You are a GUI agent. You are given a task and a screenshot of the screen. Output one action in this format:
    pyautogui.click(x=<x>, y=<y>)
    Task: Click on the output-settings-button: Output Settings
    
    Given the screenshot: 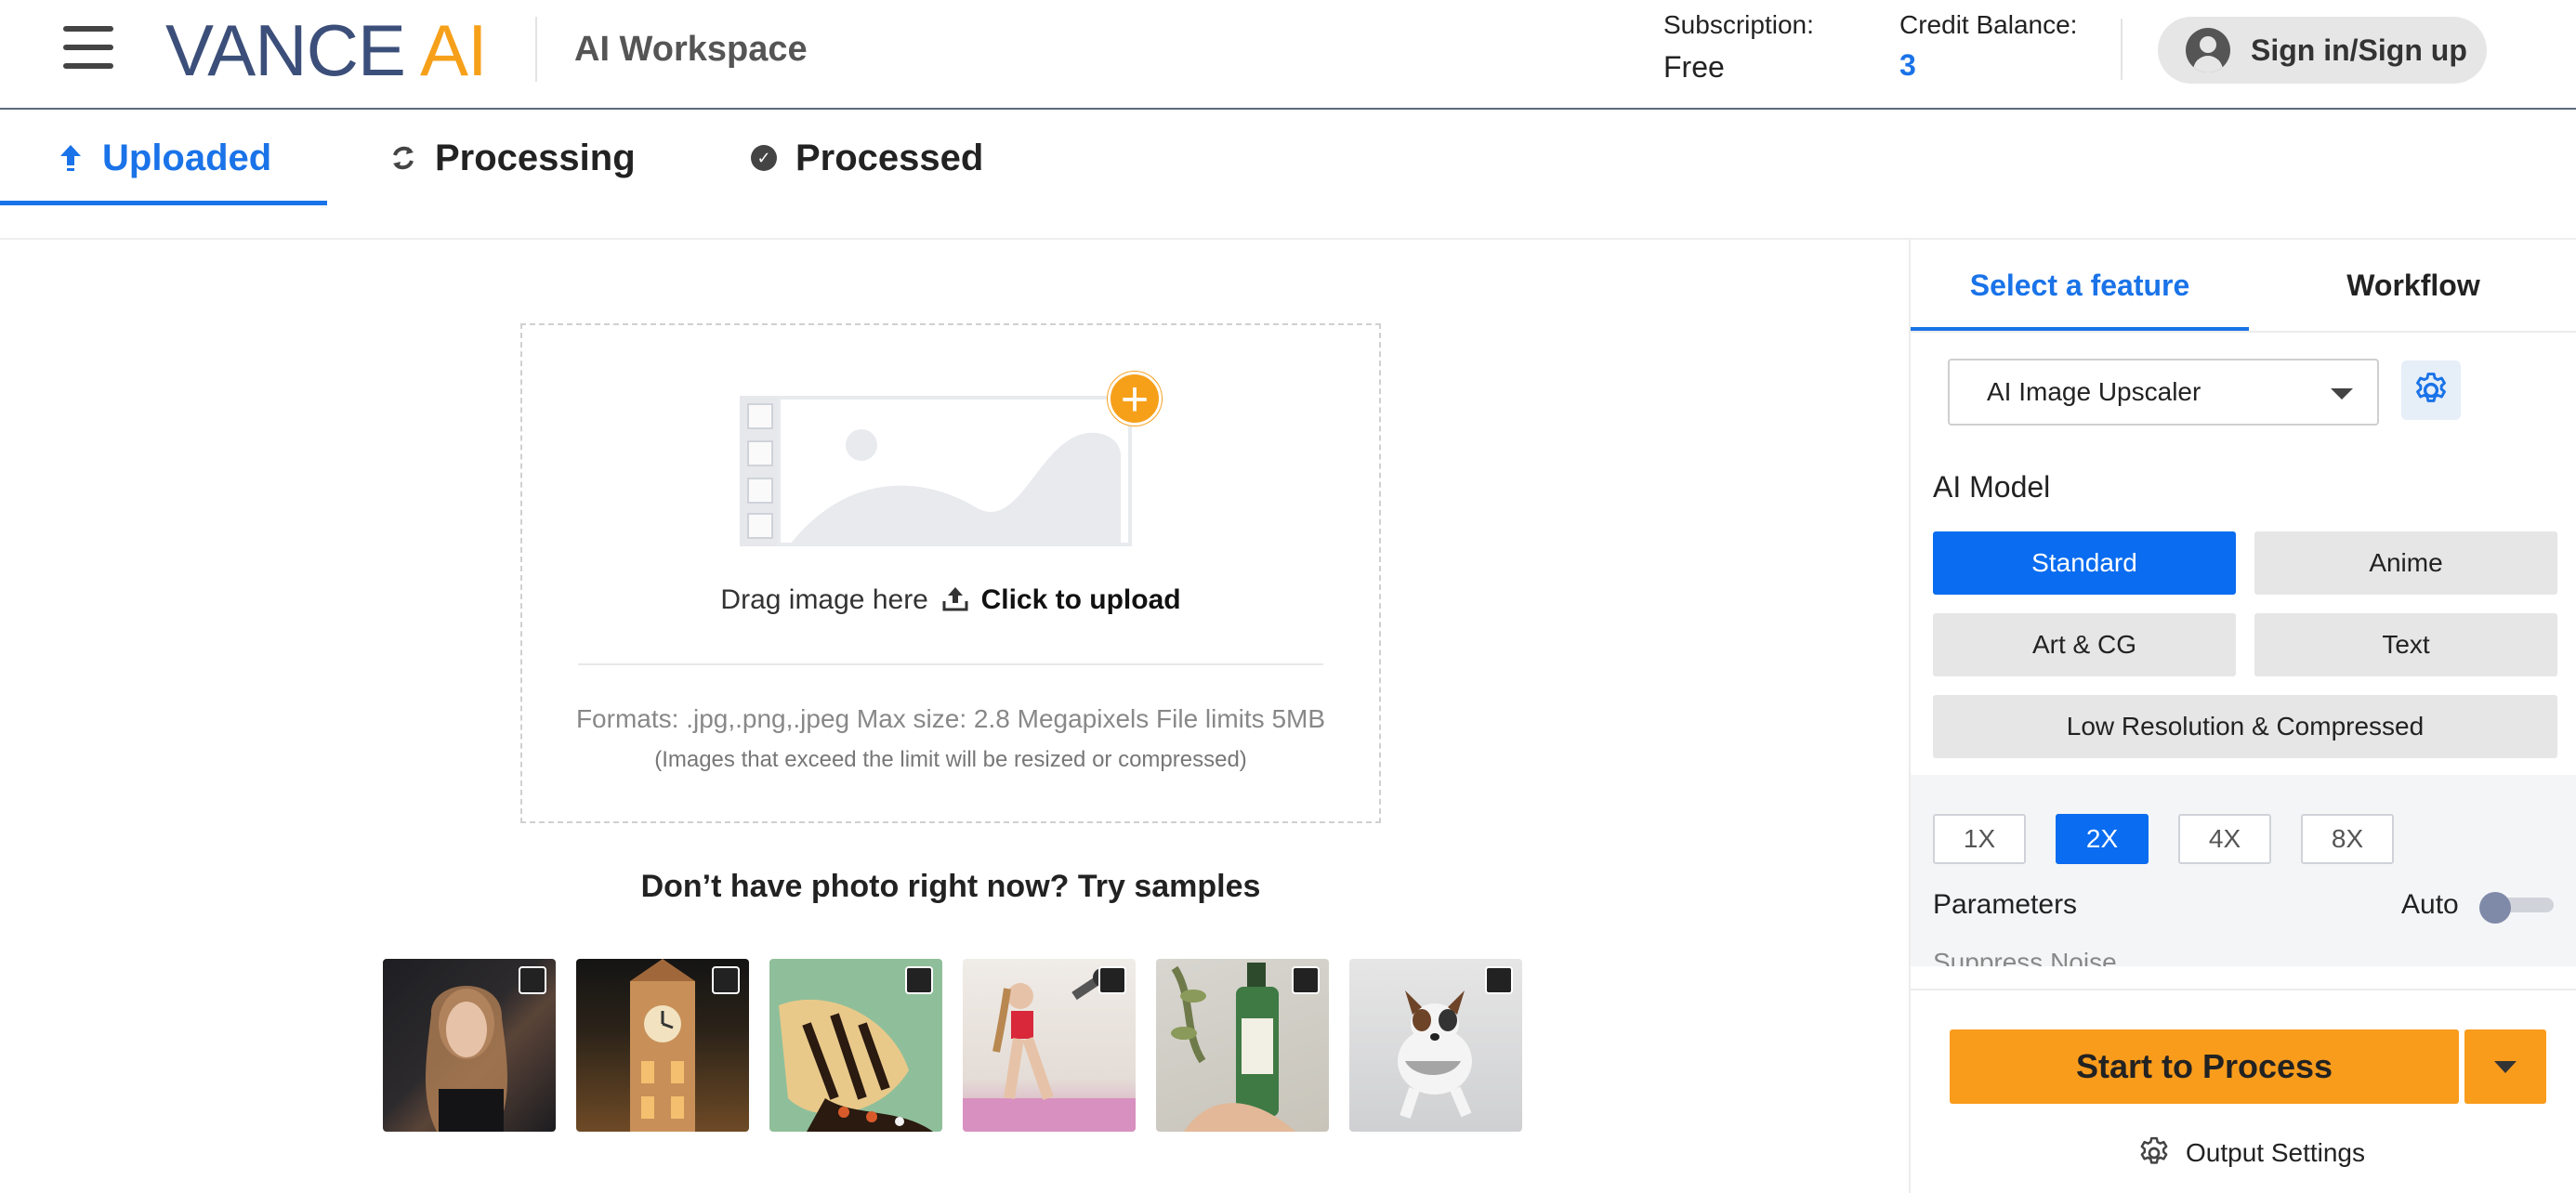 What is the action you would take?
    pyautogui.click(x=2250, y=1153)
    